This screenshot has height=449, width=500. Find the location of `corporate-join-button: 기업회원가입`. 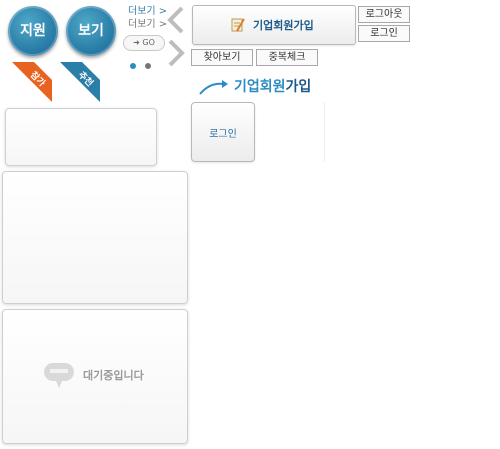

corporate-join-button: 기업회원가입 is located at coordinates (274, 25).